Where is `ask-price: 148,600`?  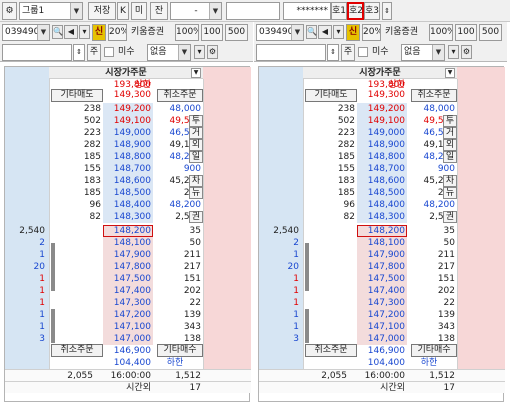
ask-price: 148,600 is located at coordinates (382, 181).